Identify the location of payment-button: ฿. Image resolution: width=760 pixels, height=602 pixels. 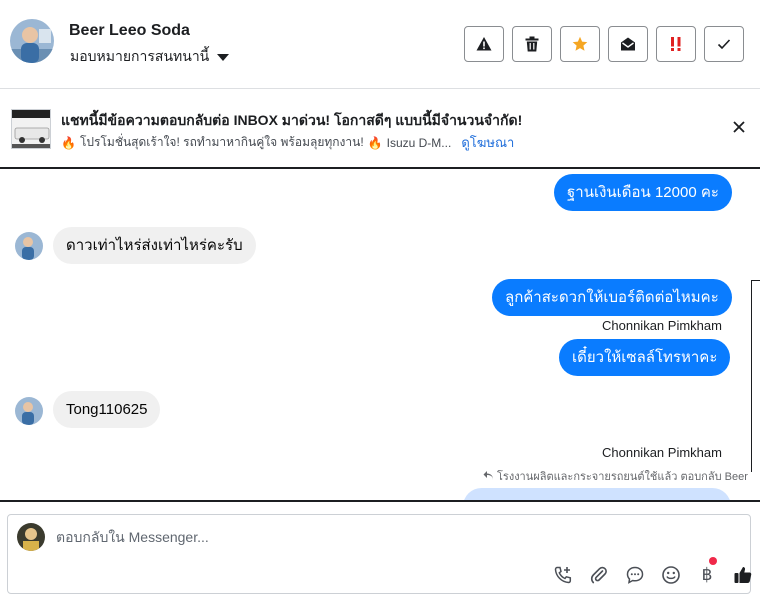
(707, 572).